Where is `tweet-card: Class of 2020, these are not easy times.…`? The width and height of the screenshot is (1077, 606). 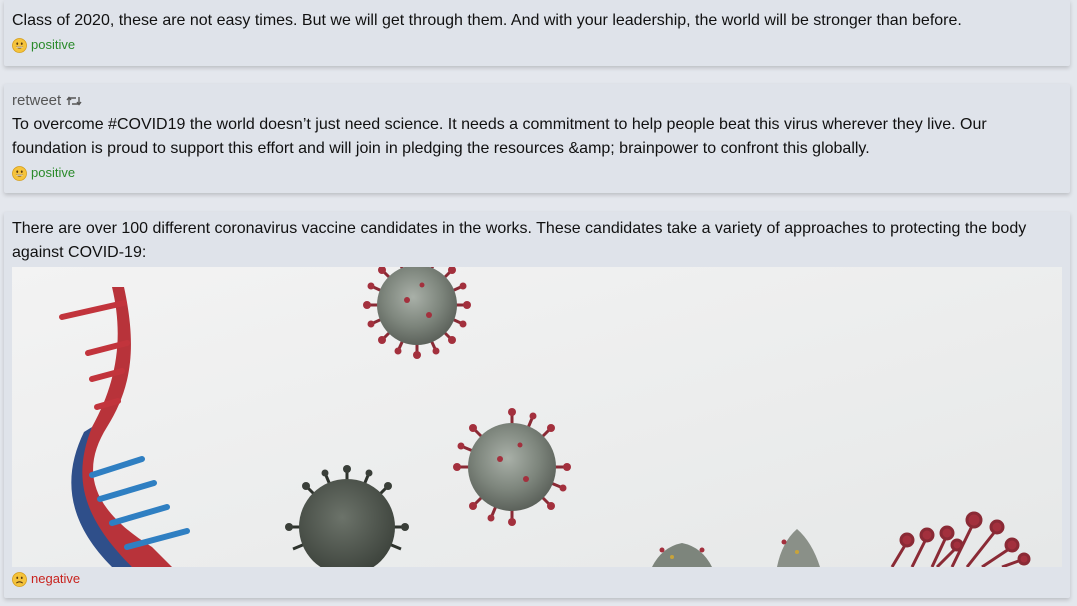
tweet-card: Class of 2020, these are not easy times.… is located at coordinates (537, 33).